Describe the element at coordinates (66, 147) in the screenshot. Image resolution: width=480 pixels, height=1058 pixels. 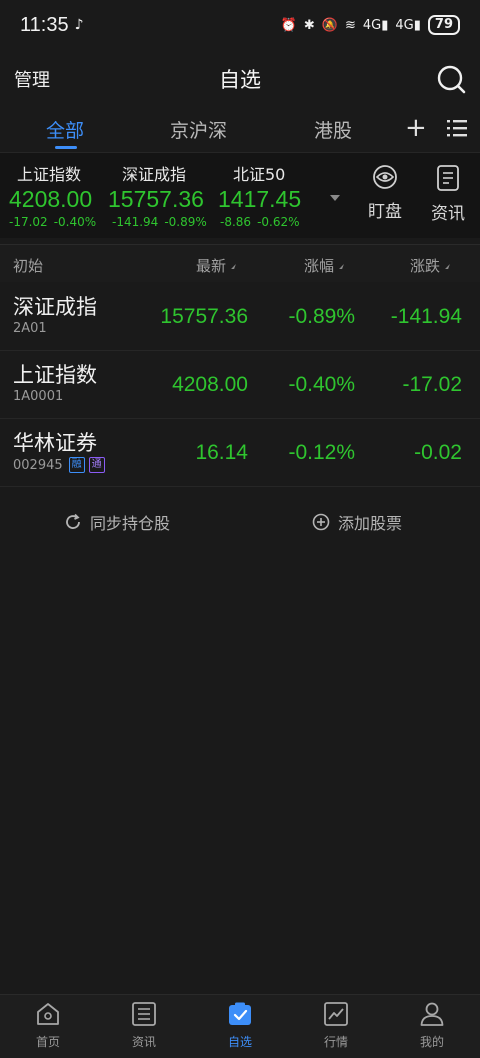
I see `active-tab-indicator` at that location.